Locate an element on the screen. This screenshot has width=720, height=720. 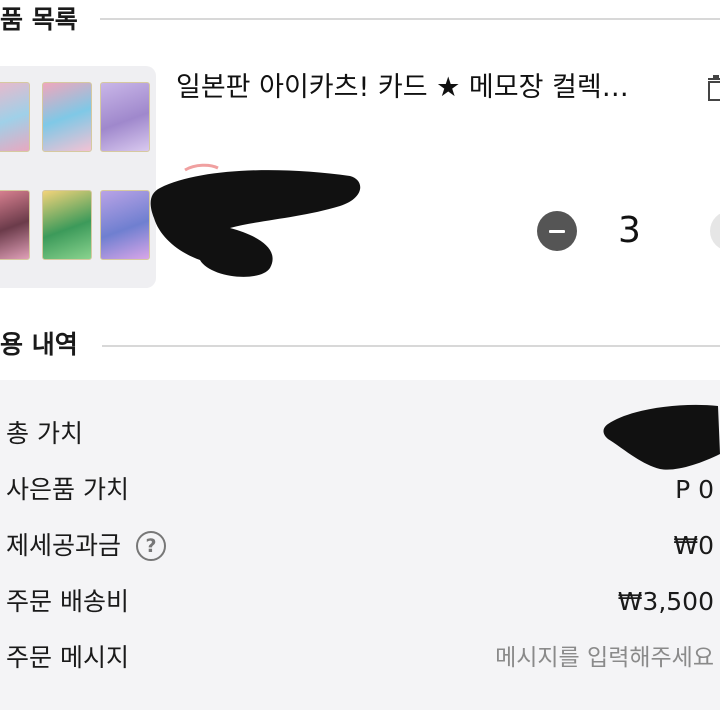
quantity-decrease-button is located at coordinates (557, 231).